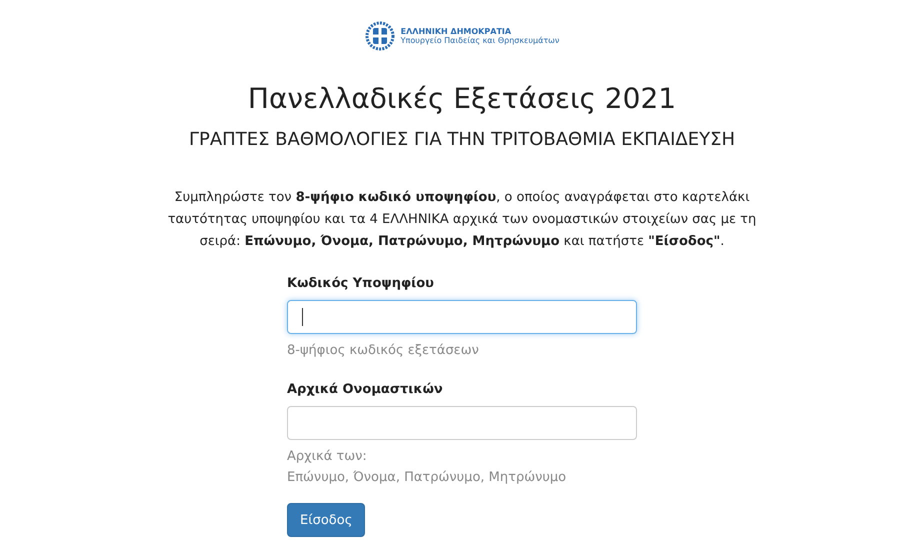 This screenshot has height=549, width=924. I want to click on field-label: Αρχικά Ονομαστικών, so click(365, 390).